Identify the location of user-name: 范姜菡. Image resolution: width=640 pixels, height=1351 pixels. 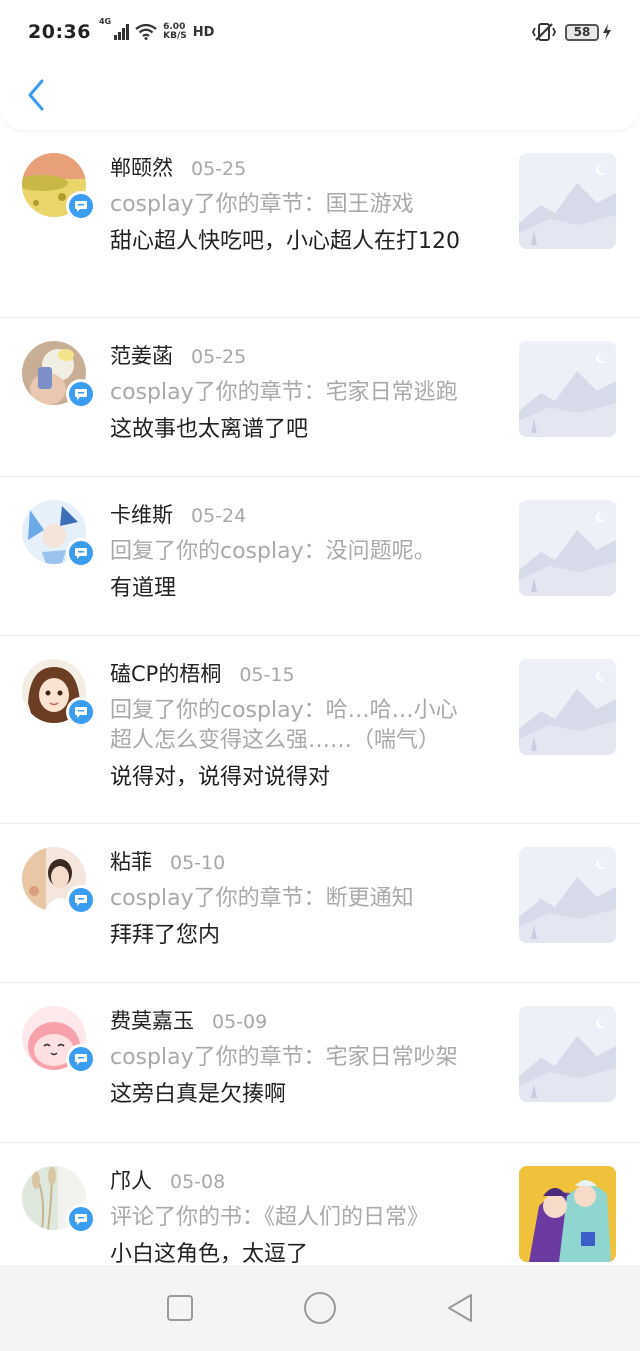
(141, 355).